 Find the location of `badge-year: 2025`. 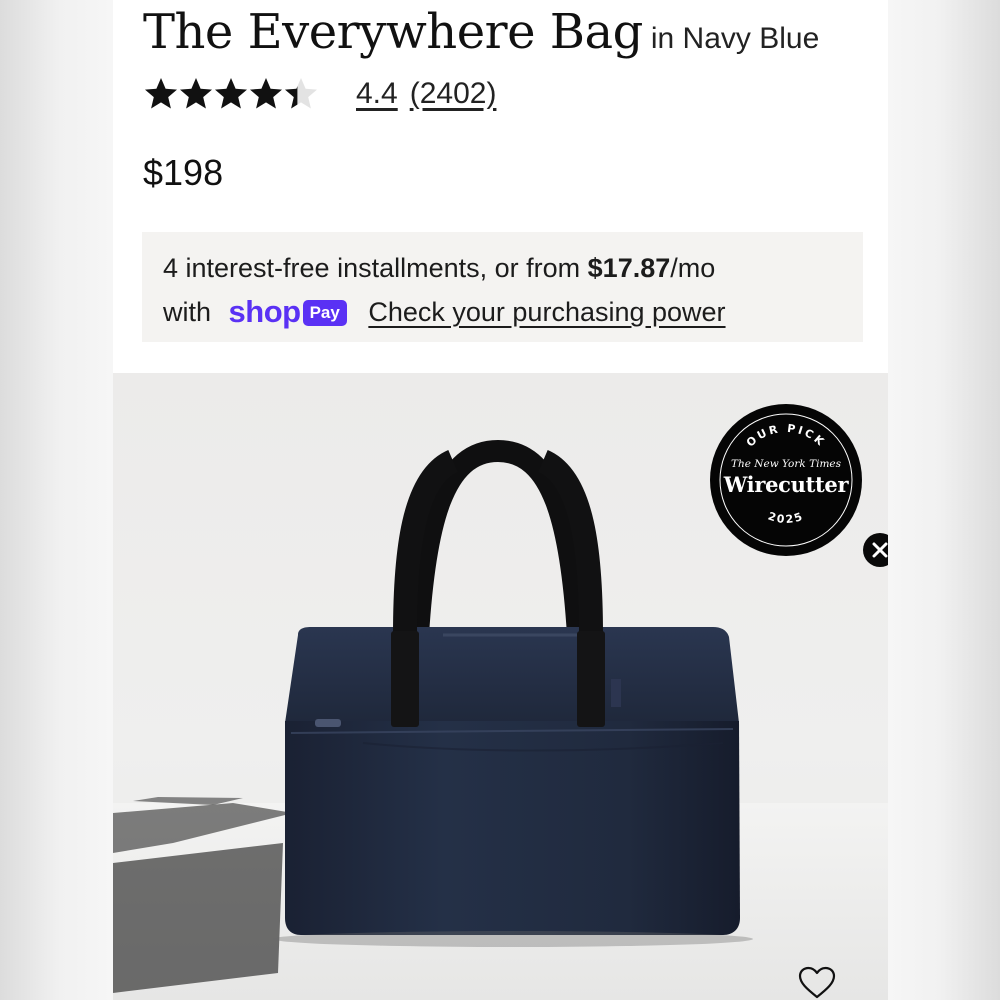

badge-year: 2025 is located at coordinates (785, 517).